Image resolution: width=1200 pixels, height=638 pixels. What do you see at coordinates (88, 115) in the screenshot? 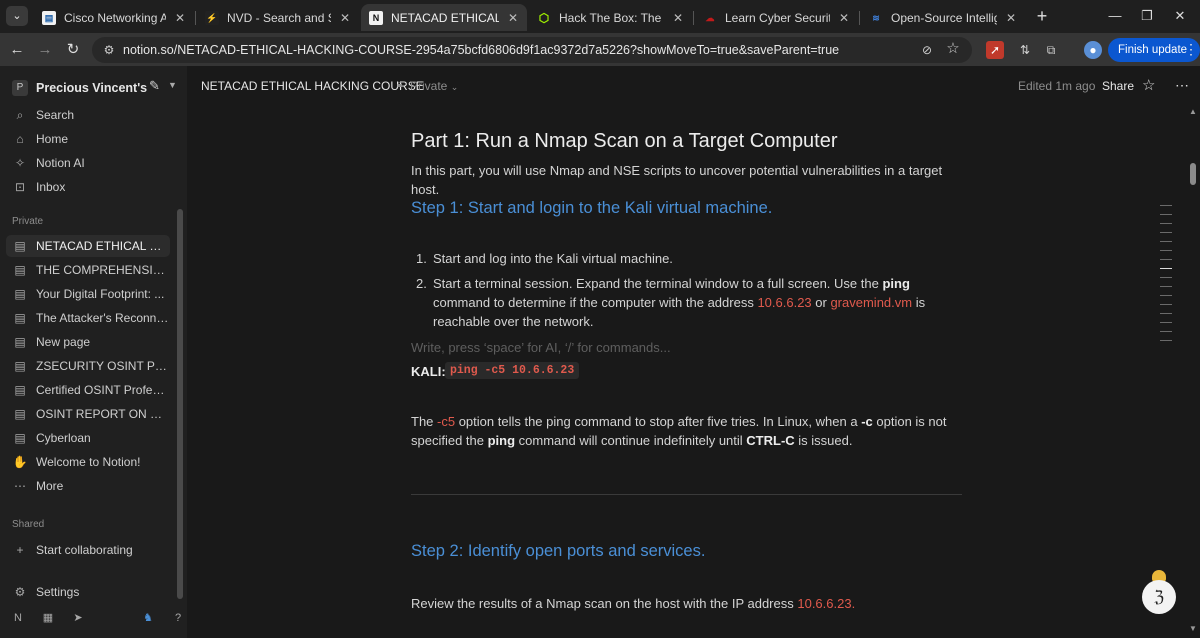
I see `sidebar-item-search: ⌕ Search` at bounding box center [88, 115].